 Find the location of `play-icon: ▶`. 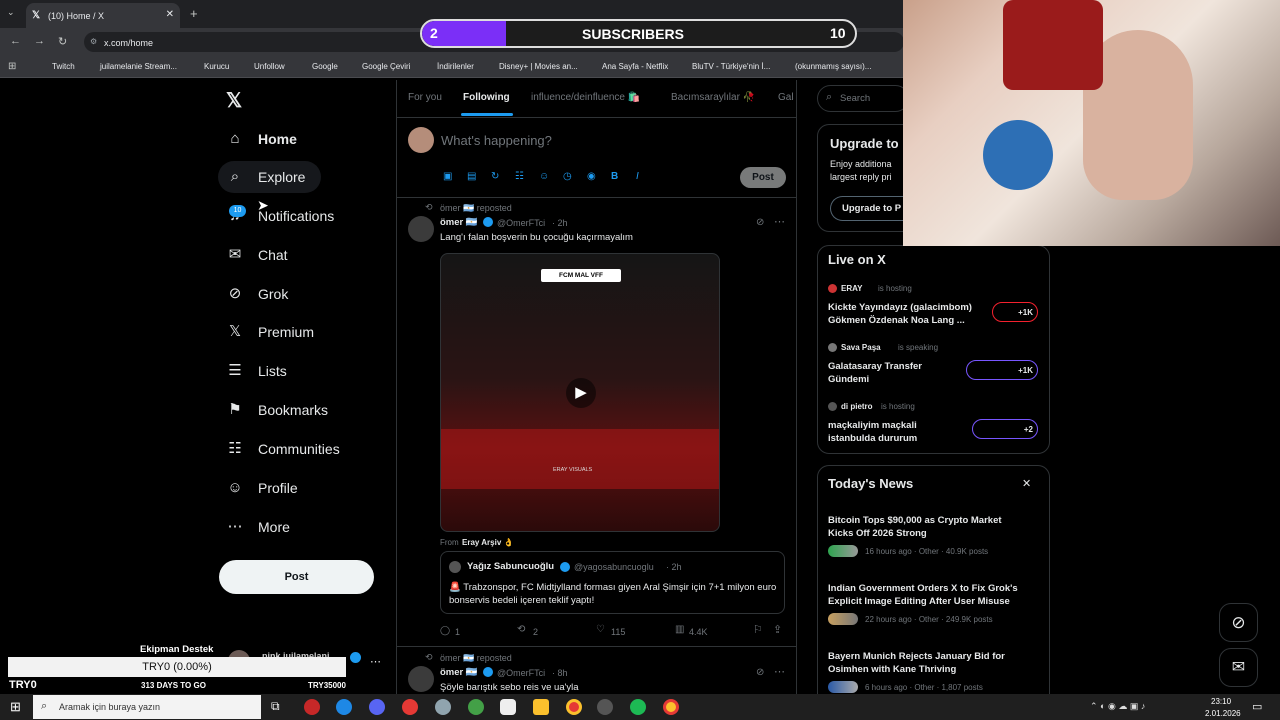

play-icon: ▶ is located at coordinates (581, 393).